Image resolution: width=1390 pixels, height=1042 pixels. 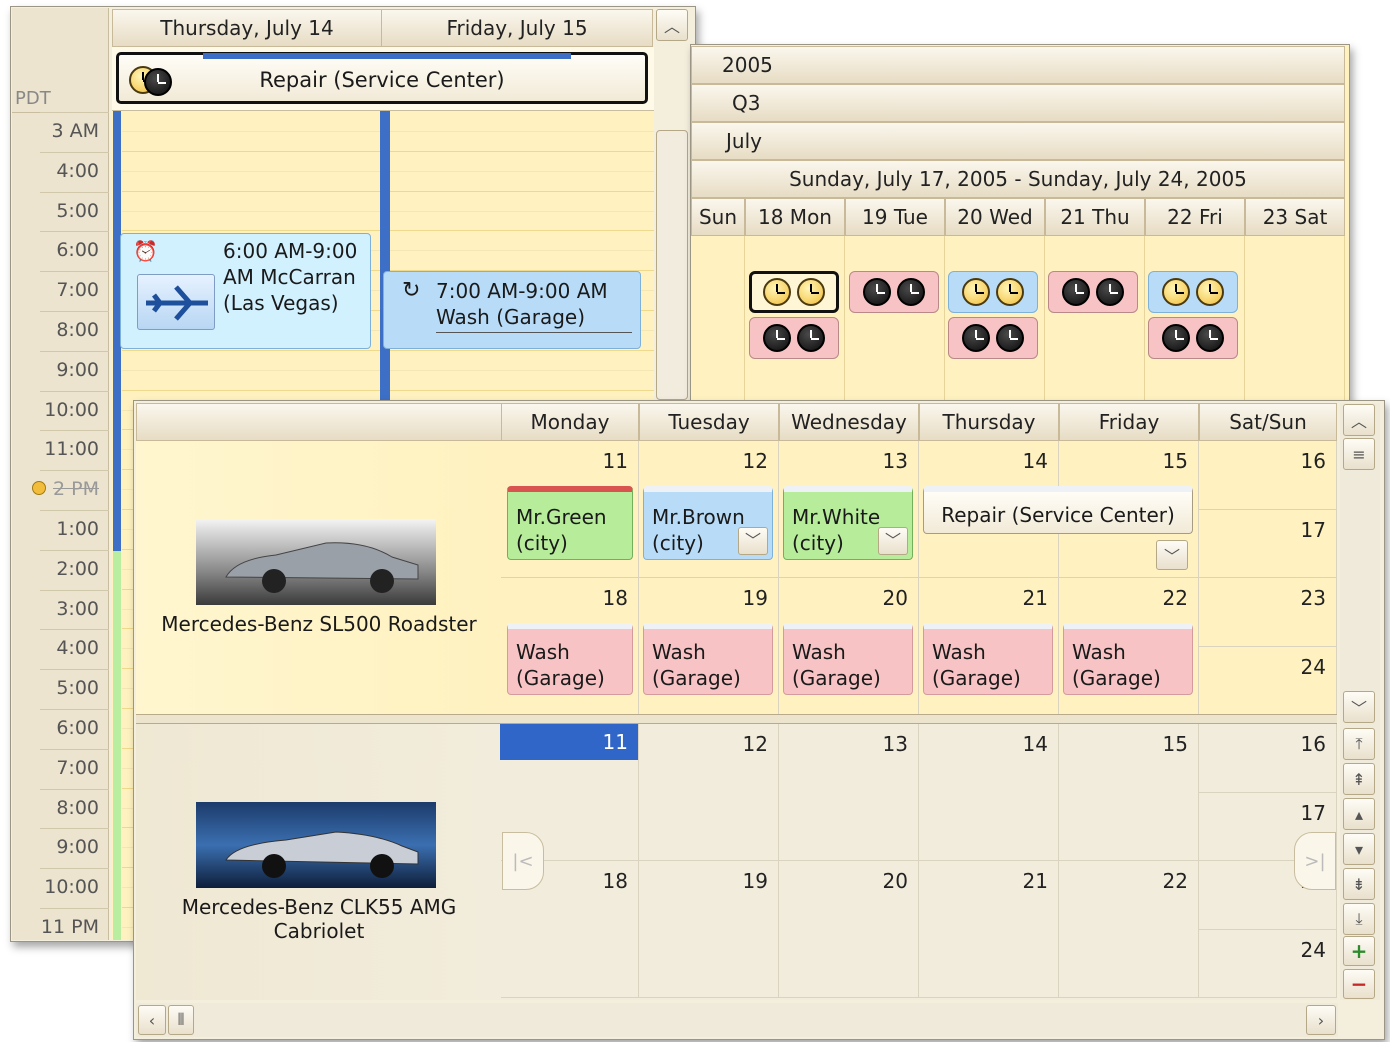 What do you see at coordinates (709, 422) in the screenshot?
I see `weekday-header: Tuesday` at bounding box center [709, 422].